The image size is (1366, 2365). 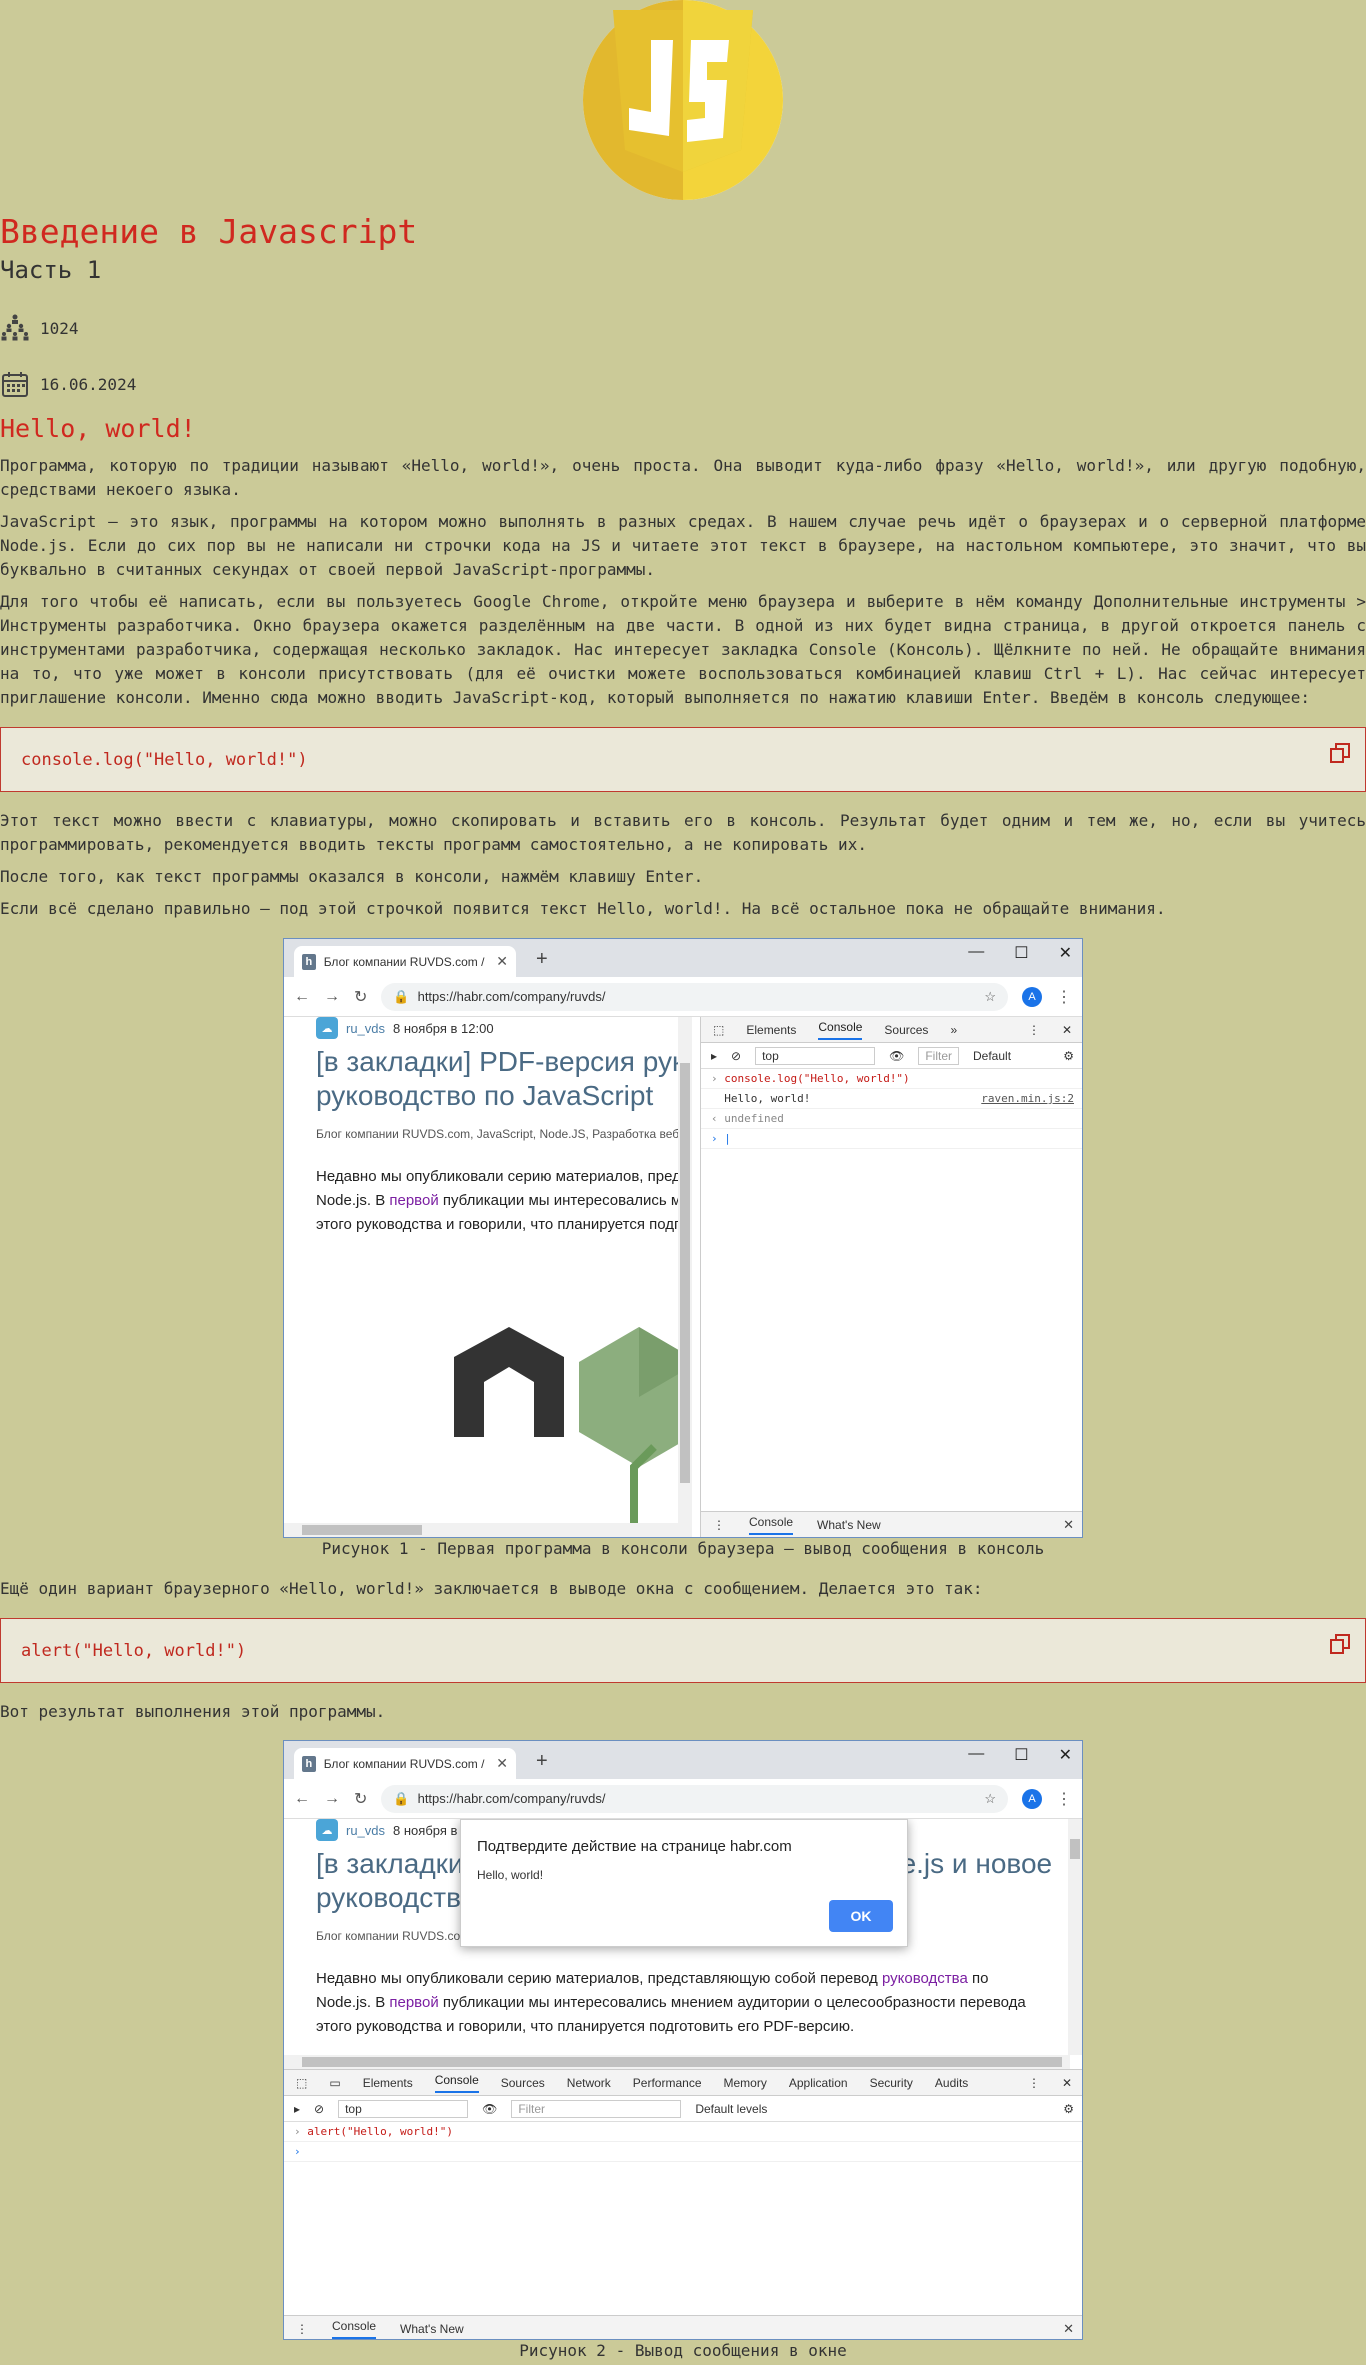 I want to click on levels-select: Default levels, so click(x=731, y=2109).